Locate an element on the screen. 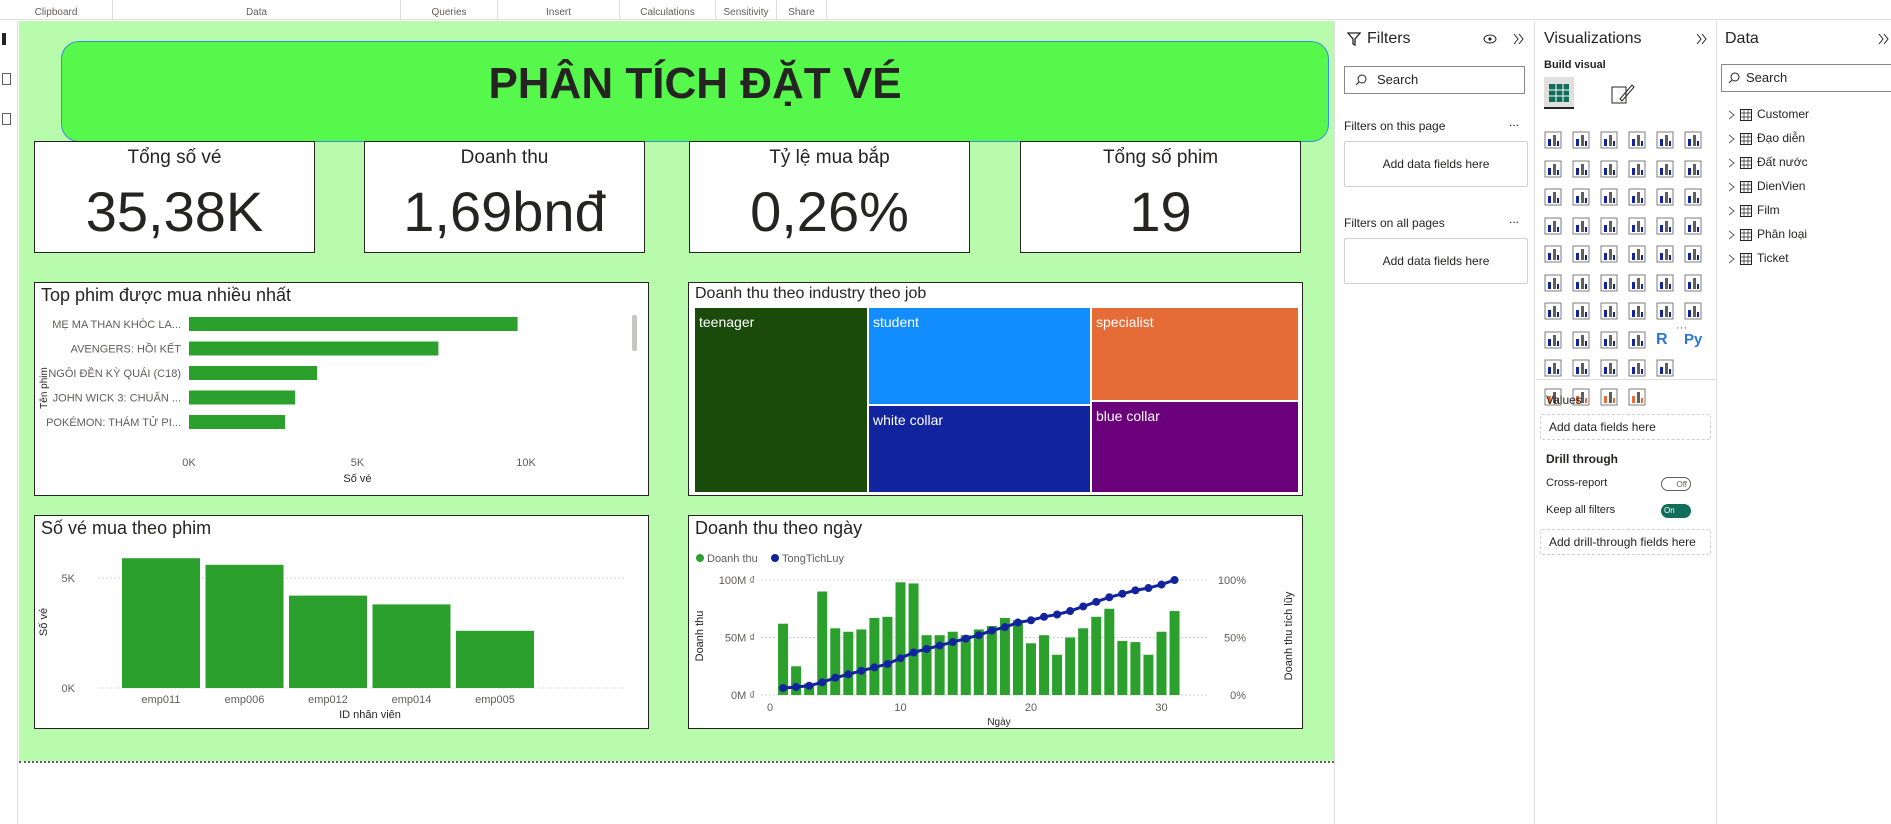  card-total-tickets: Tổng số vé 35,38K is located at coordinates (174, 197).